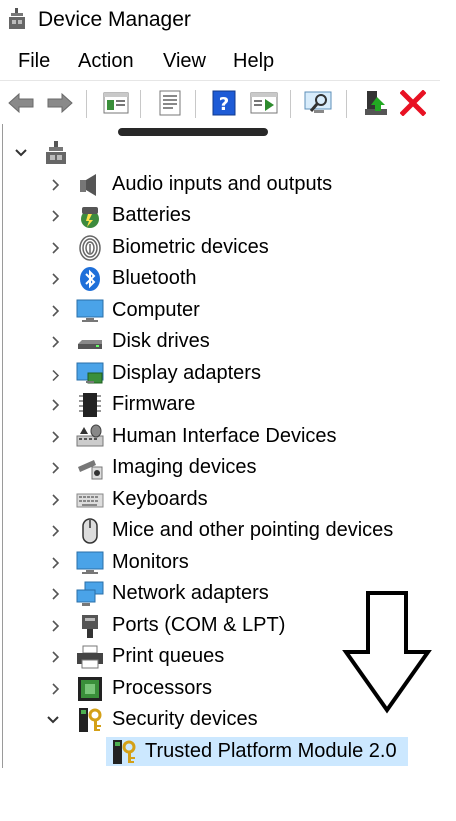 The width and height of the screenshot is (456, 821). Describe the element at coordinates (156, 310) in the screenshot. I see `tree-item-label: Computer` at that location.